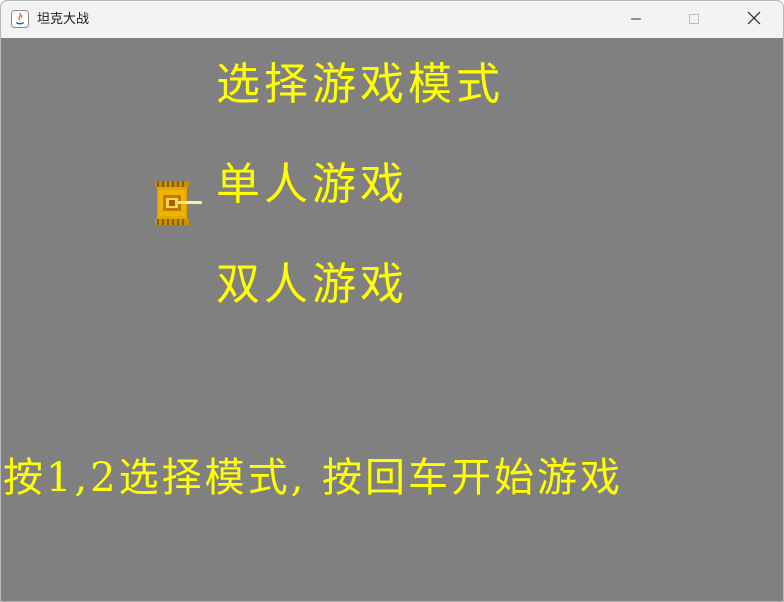  I want to click on maximize-icon, so click(694, 19).